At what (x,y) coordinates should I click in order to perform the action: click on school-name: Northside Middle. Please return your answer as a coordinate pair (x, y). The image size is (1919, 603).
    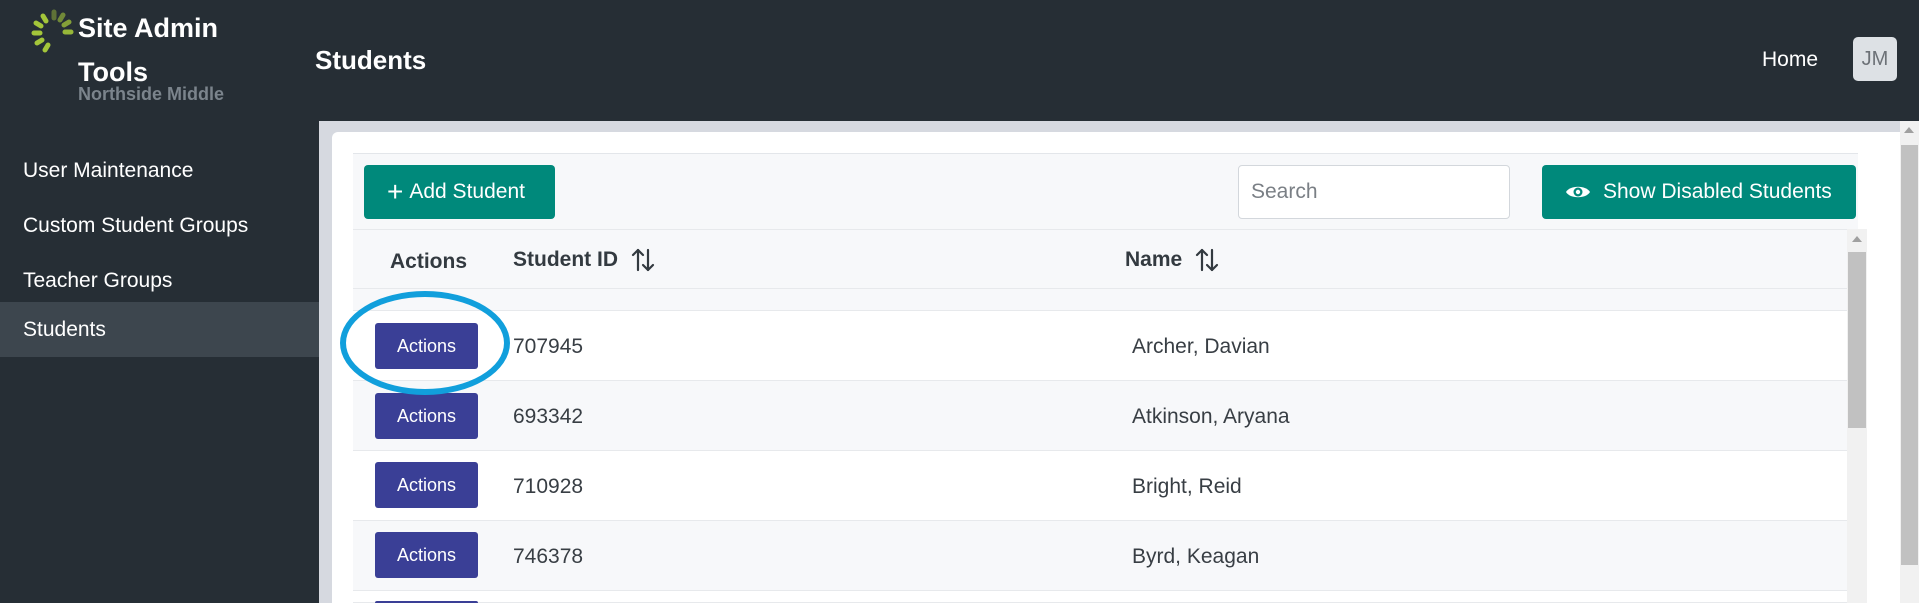
    Looking at the image, I should click on (151, 94).